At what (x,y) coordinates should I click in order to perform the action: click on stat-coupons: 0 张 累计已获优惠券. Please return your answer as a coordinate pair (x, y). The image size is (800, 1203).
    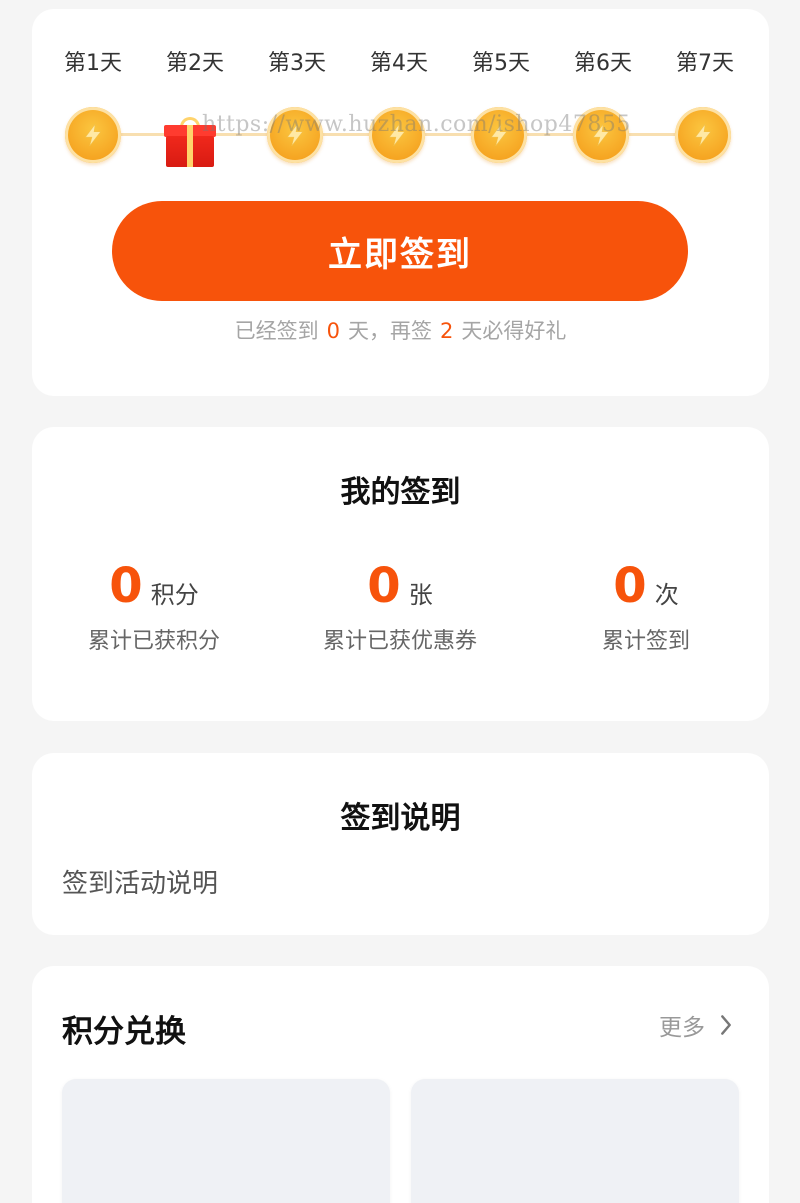
    Looking at the image, I should click on (400, 605).